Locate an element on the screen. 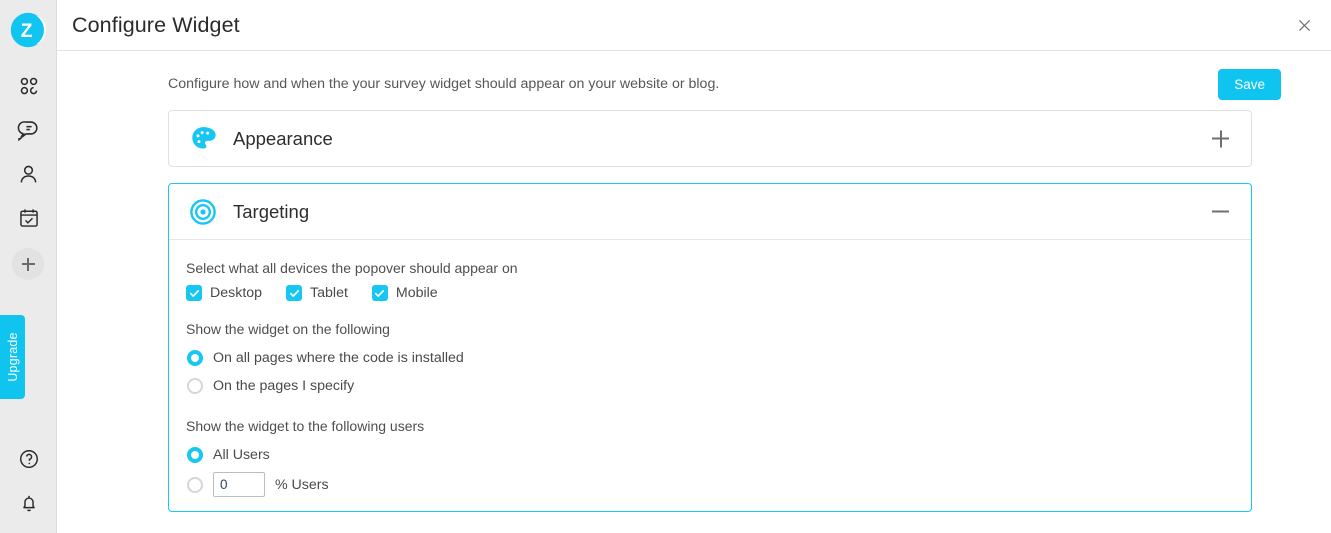  sidebar-item-help is located at coordinates (28, 459).